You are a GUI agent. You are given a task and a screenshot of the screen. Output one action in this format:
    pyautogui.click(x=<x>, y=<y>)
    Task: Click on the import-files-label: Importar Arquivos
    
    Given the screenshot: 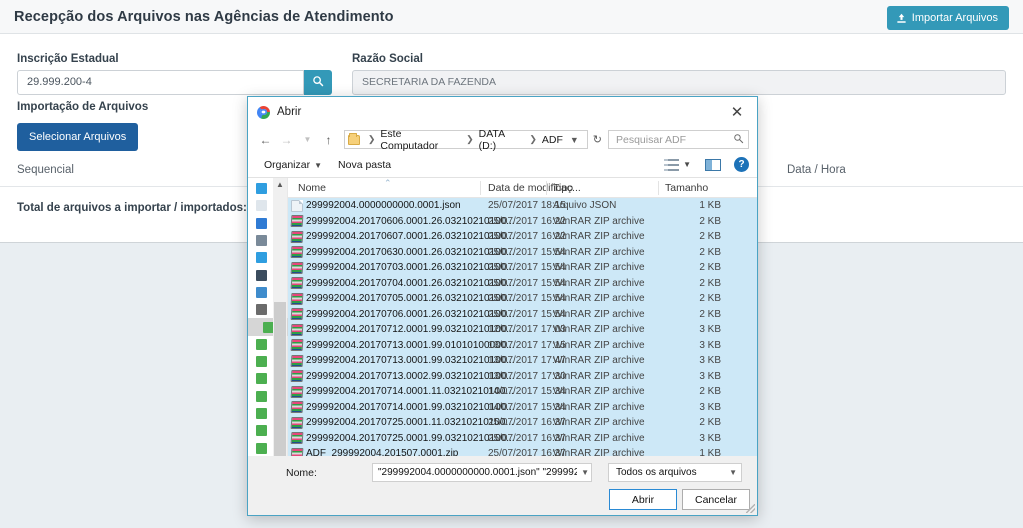 What is the action you would take?
    pyautogui.click(x=954, y=18)
    